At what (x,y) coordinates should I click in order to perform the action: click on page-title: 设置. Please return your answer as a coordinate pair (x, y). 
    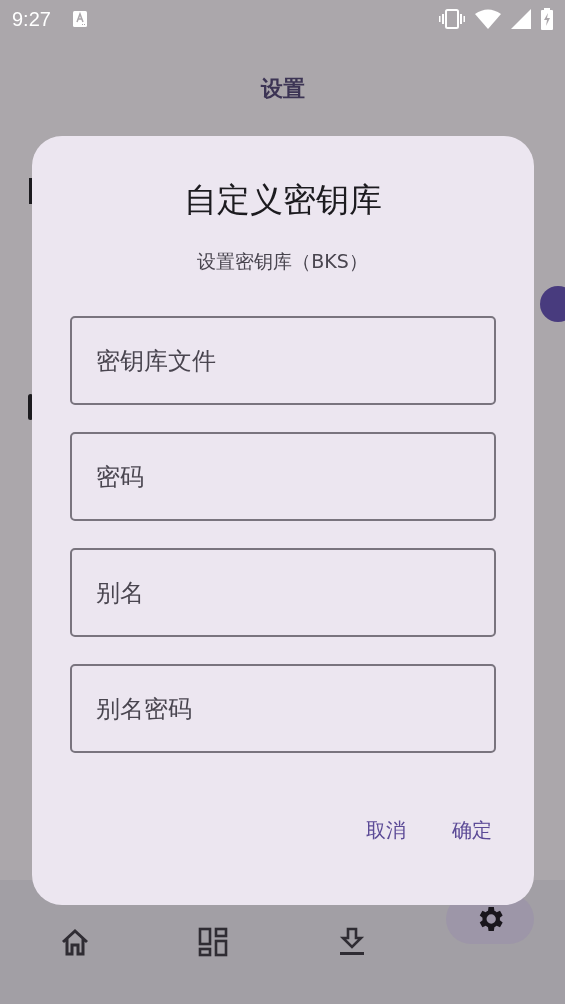
    Looking at the image, I should click on (282, 89).